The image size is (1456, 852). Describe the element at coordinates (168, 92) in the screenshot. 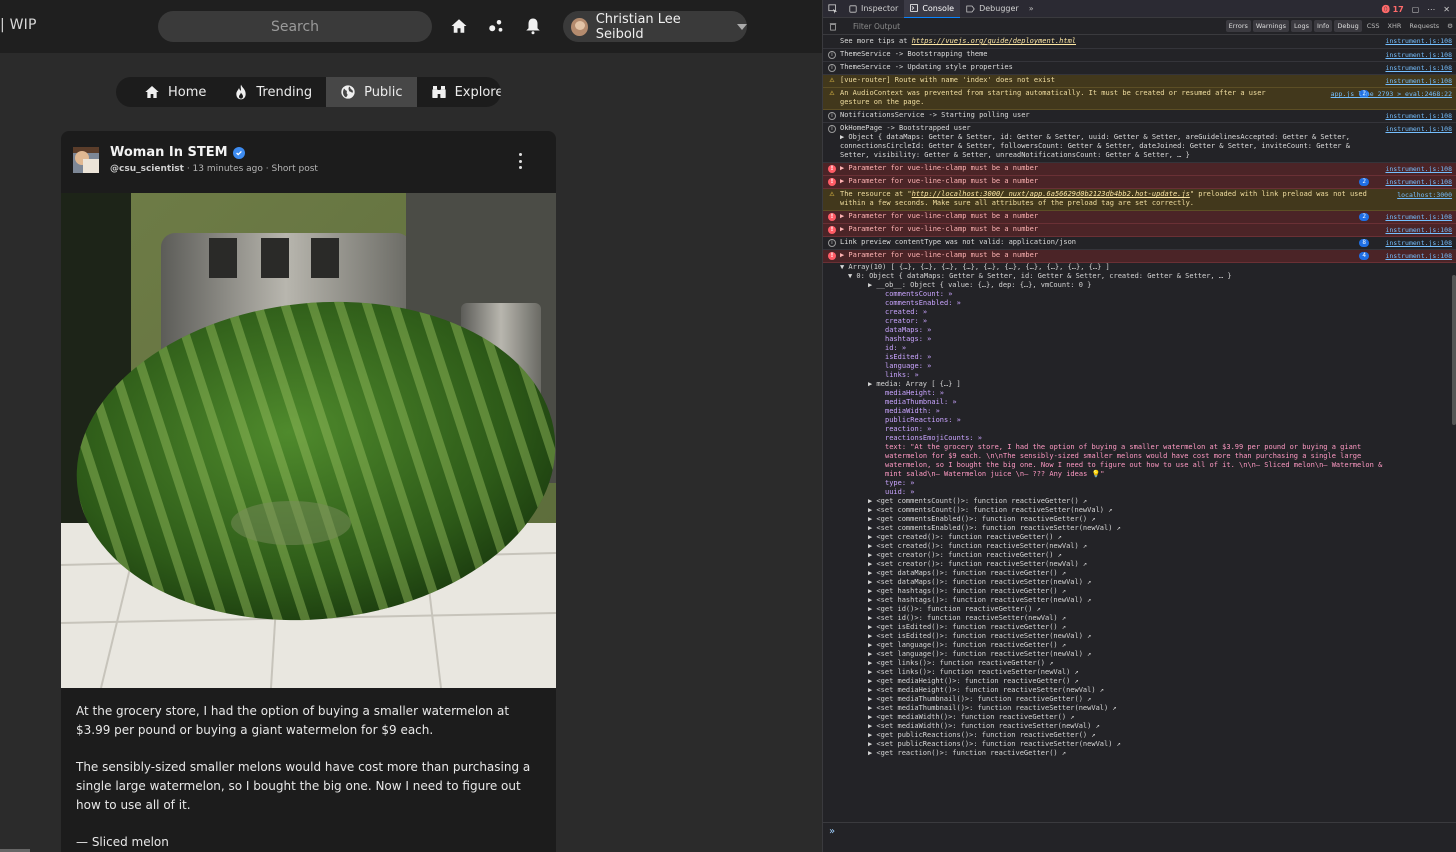

I see `tab-home: Home` at that location.